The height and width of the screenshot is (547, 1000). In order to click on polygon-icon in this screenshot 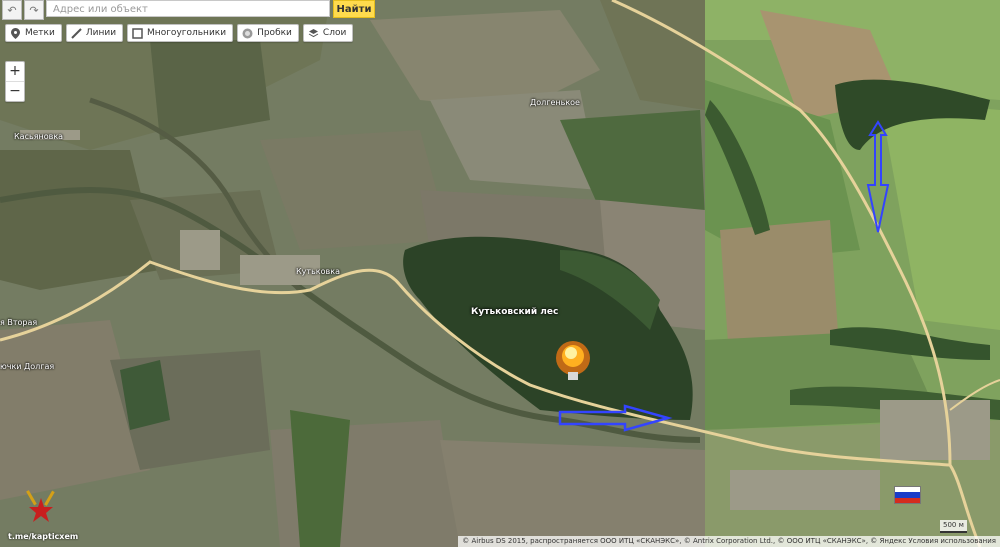, I will do `click(137, 33)`.